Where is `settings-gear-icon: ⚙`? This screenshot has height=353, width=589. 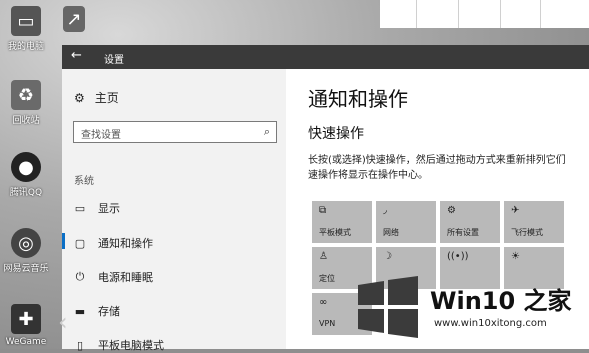 settings-gear-icon: ⚙ is located at coordinates (451, 210).